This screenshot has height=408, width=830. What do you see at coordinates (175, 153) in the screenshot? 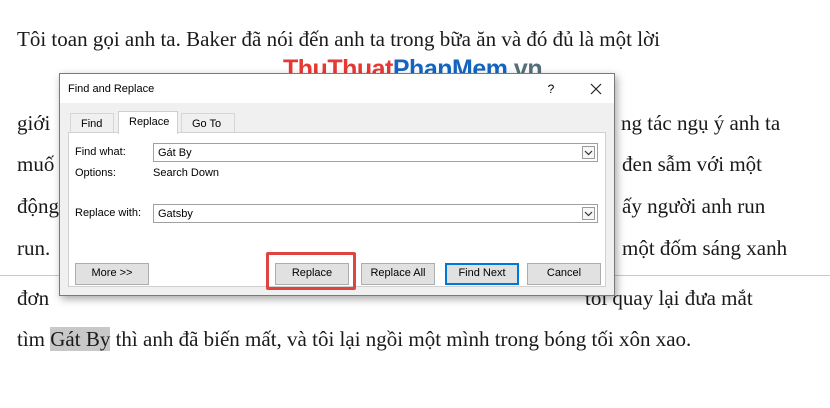
I see `find-what-value: Gát By` at bounding box center [175, 153].